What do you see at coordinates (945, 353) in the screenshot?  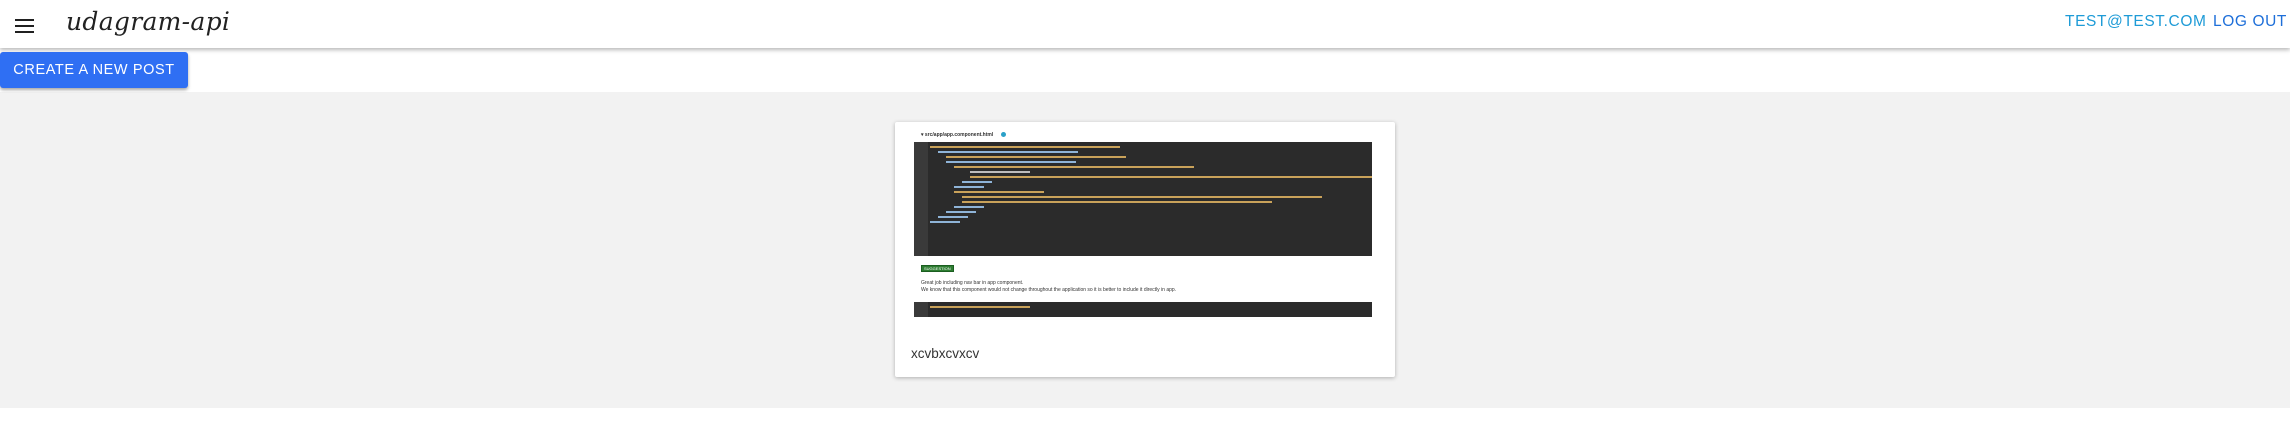 I see `post-caption: xcvbxcvxcv` at bounding box center [945, 353].